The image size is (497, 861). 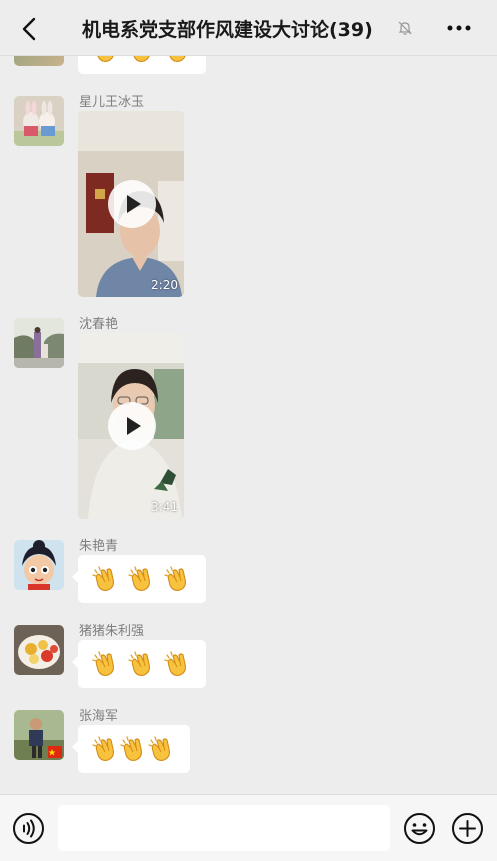 I want to click on video-message: 3:41, so click(x=131, y=426).